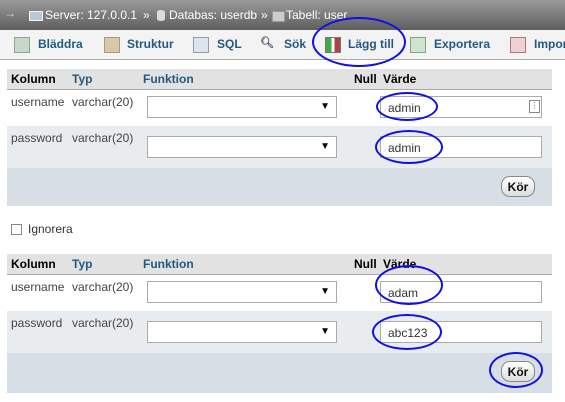 Image resolution: width=565 pixels, height=402 pixels. Describe the element at coordinates (50, 229) in the screenshot. I see `ignore-label: Ignorera` at that location.